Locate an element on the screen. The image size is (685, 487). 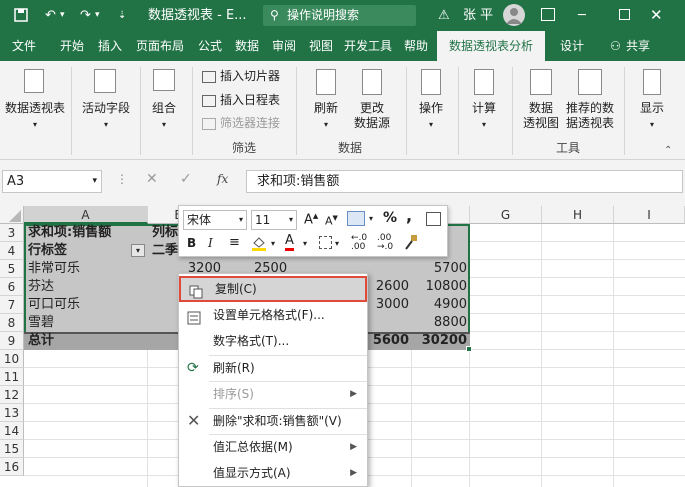
pivot-chart-button: 数据 透视图 is located at coordinates (541, 116).